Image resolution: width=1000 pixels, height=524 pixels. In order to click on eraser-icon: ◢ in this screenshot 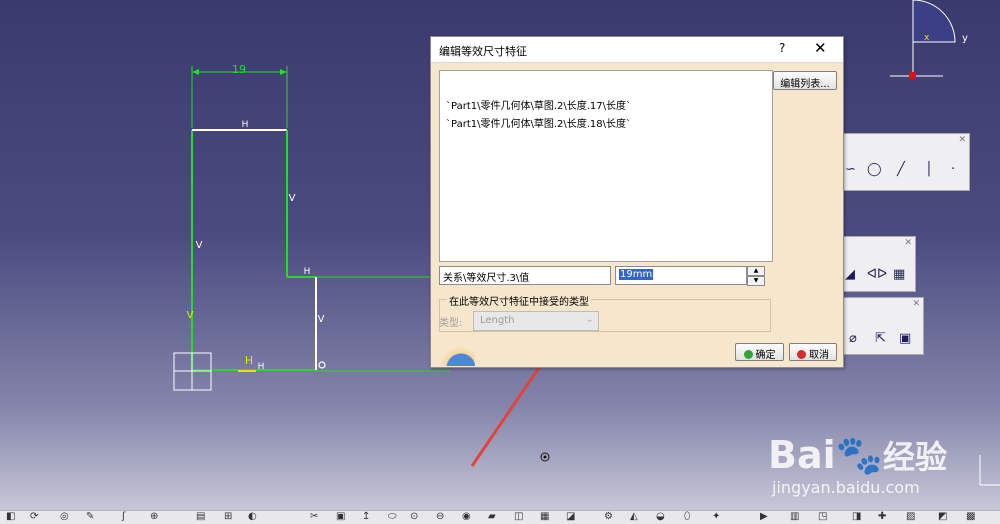, I will do `click(850, 274)`.